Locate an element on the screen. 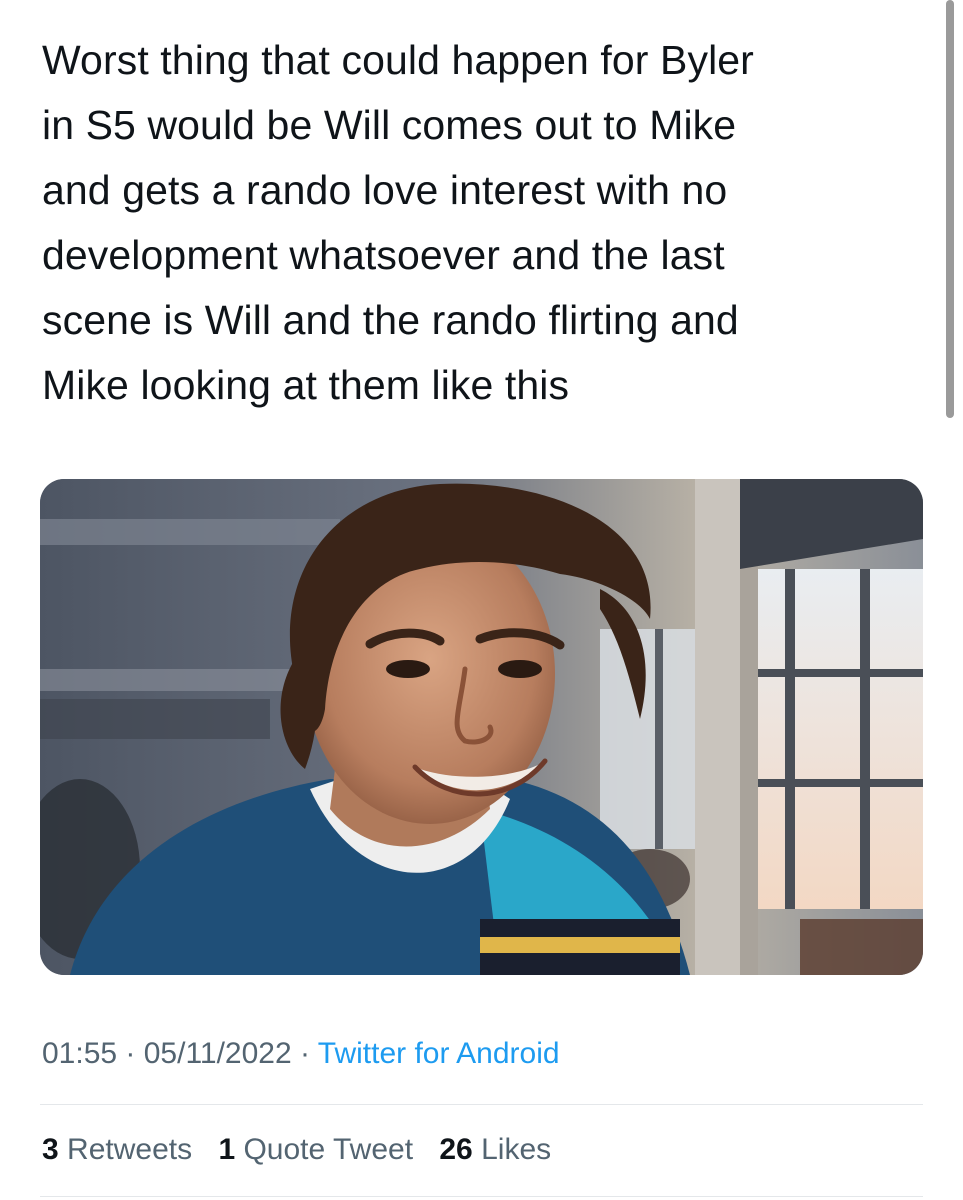 The height and width of the screenshot is (1200, 963). retweets-stat: 3 Retweets is located at coordinates (117, 1150).